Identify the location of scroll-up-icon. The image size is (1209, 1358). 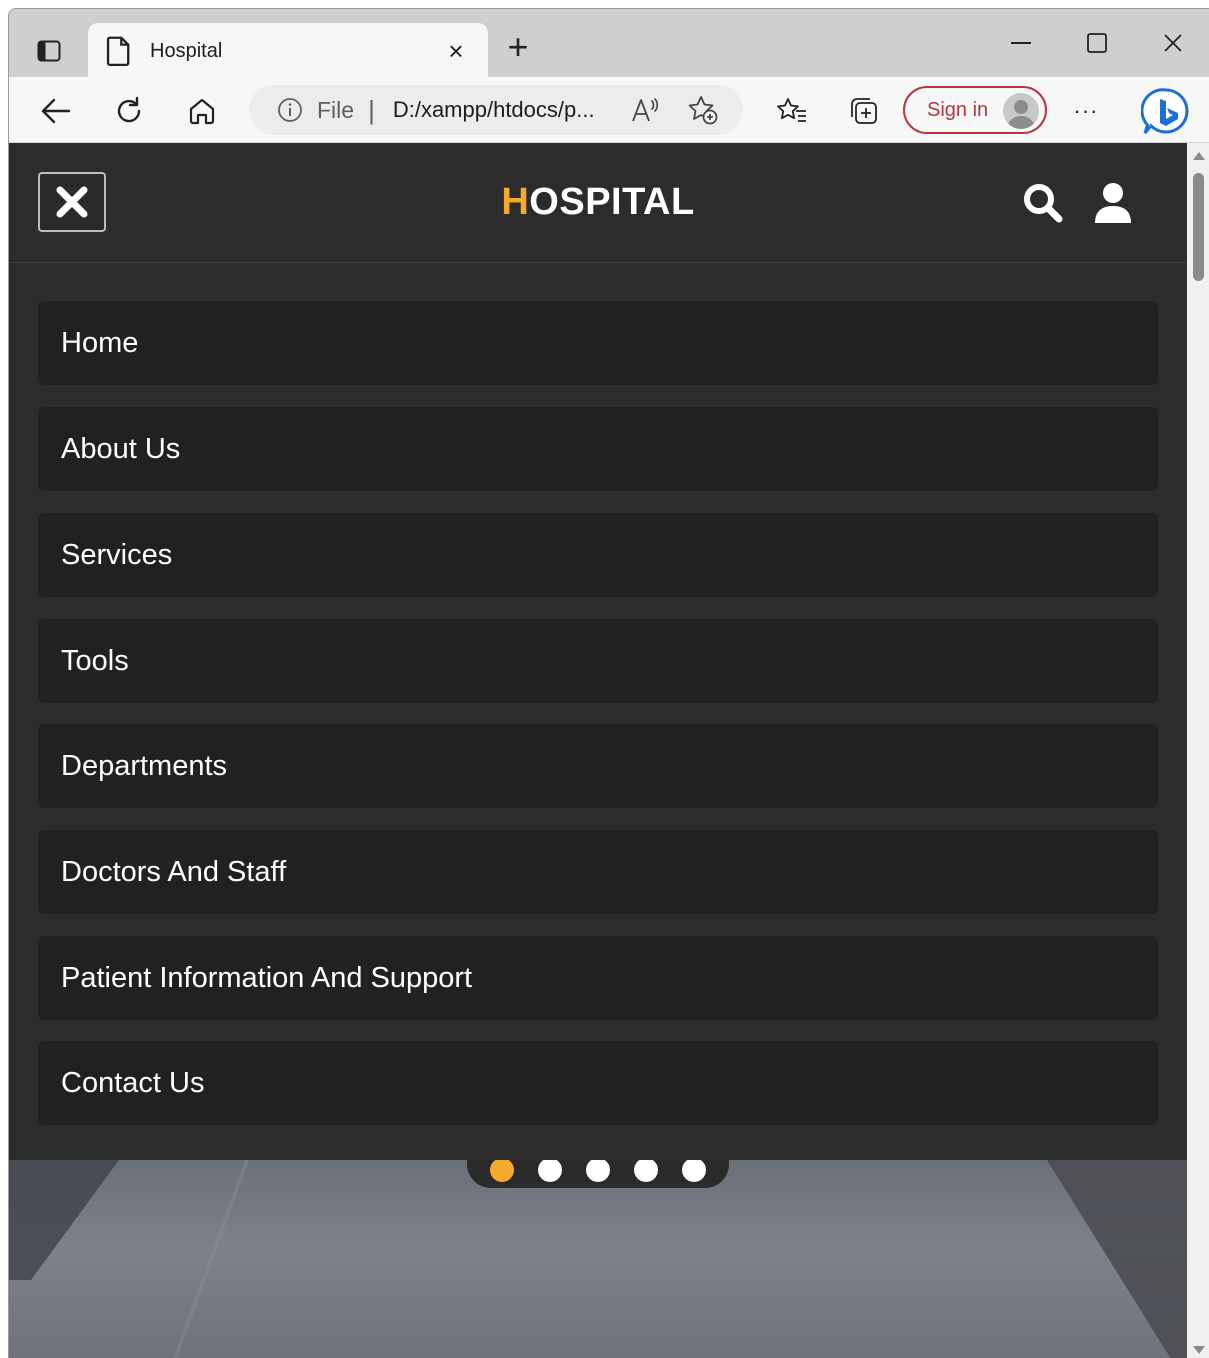
(1199, 156).